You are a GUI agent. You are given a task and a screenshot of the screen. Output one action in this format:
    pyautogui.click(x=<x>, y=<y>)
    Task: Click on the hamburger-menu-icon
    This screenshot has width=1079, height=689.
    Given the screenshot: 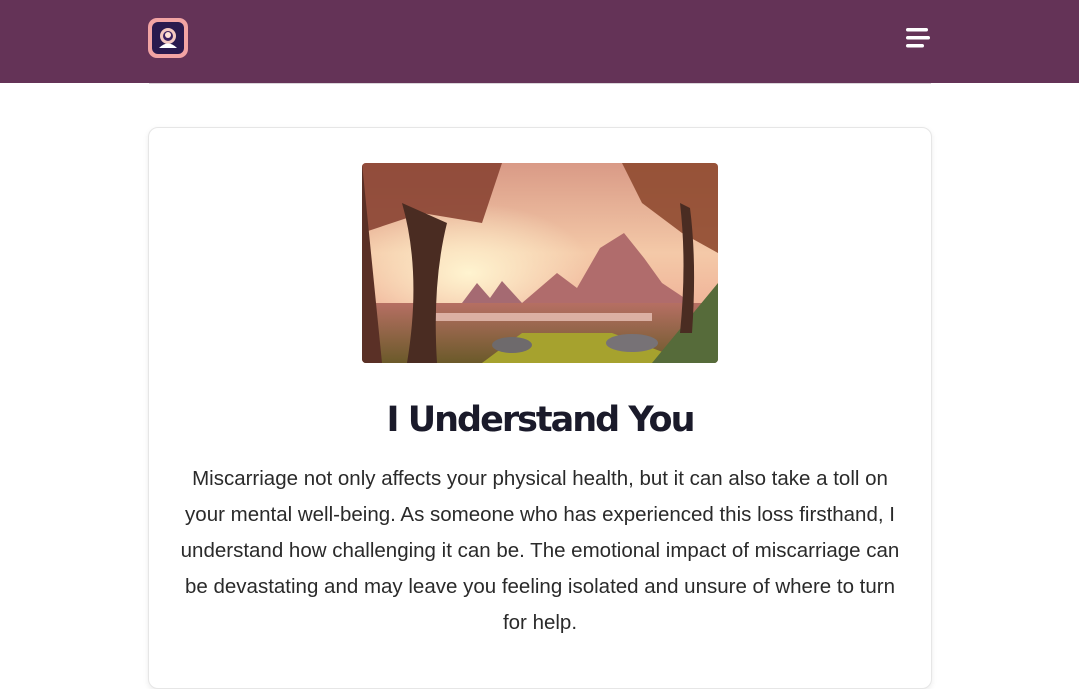 What is the action you would take?
    pyautogui.click(x=918, y=38)
    